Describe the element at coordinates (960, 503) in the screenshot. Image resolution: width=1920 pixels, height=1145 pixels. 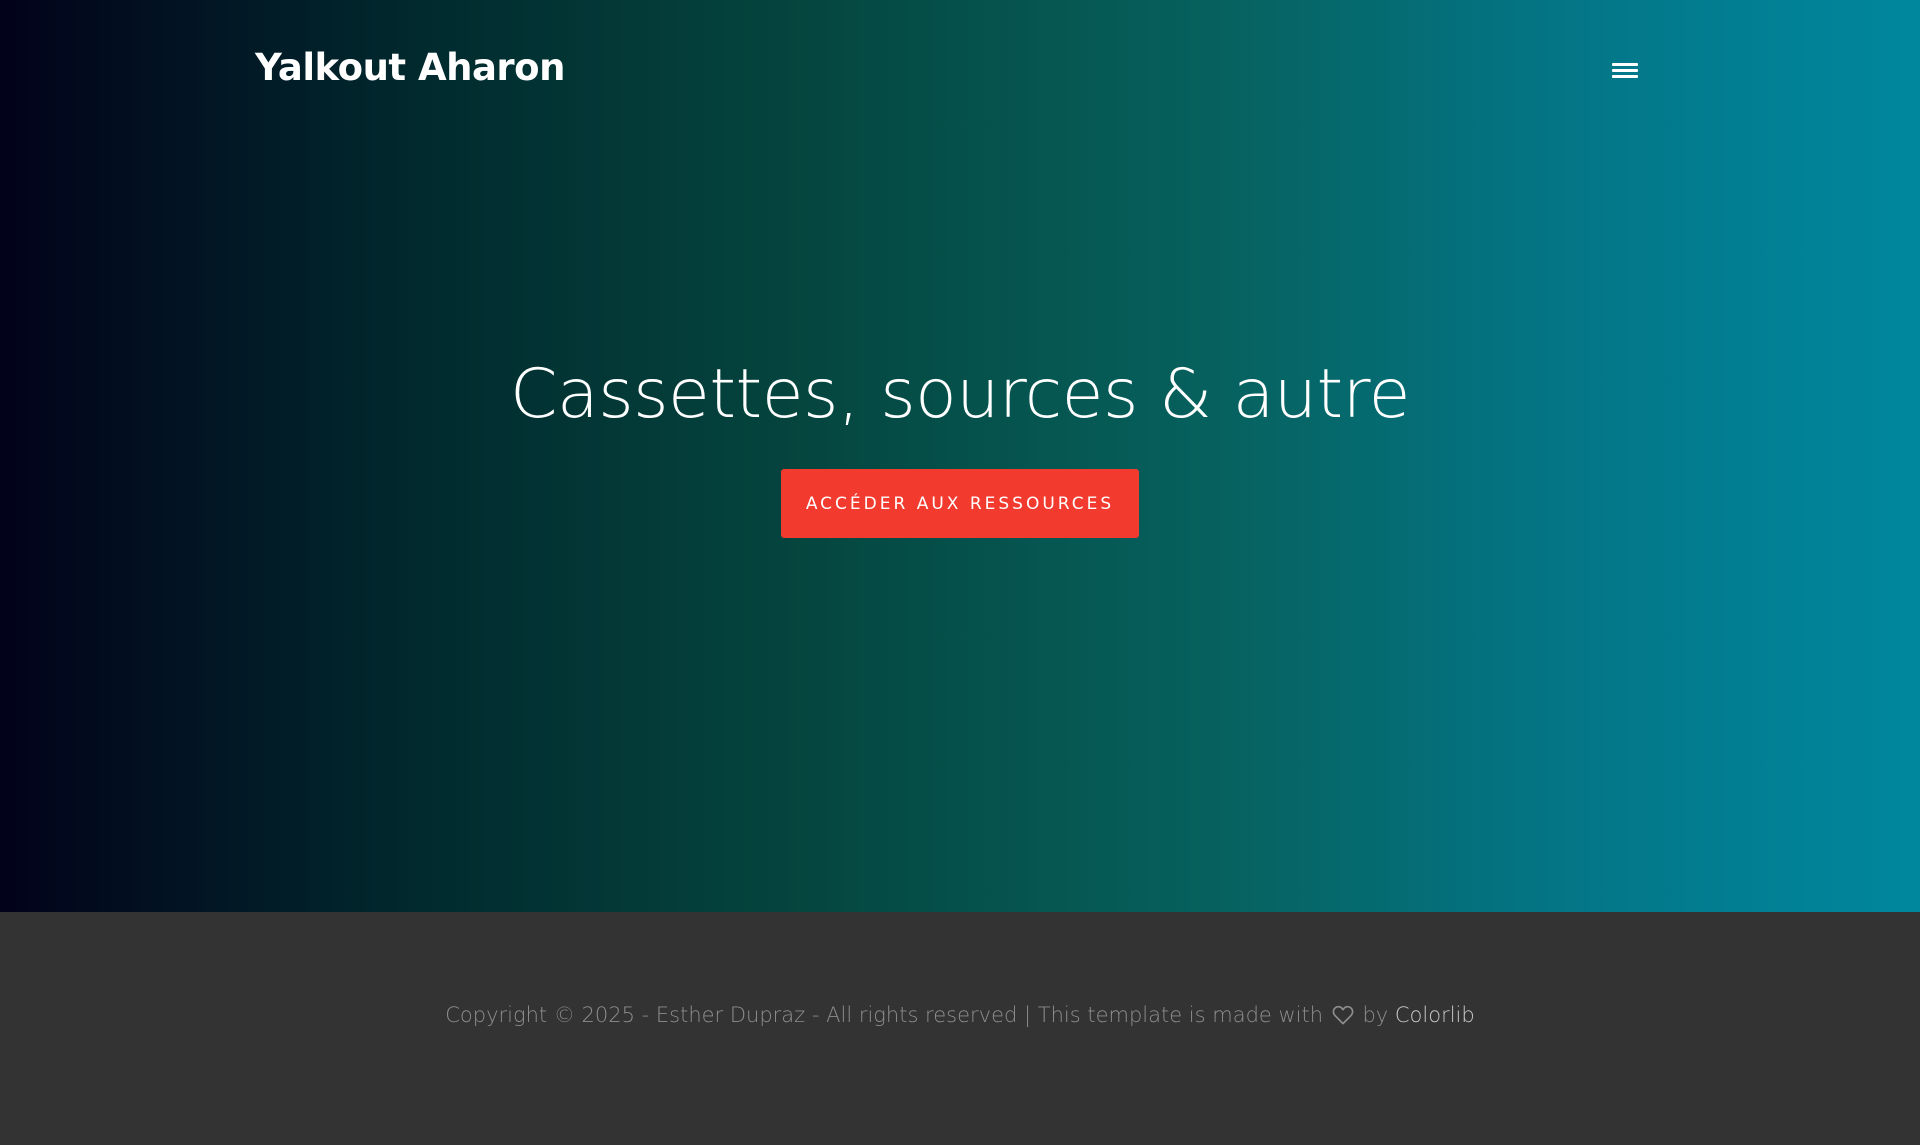
I see `access-resources-button: ACCÉDER AUX RESSOURCES` at that location.